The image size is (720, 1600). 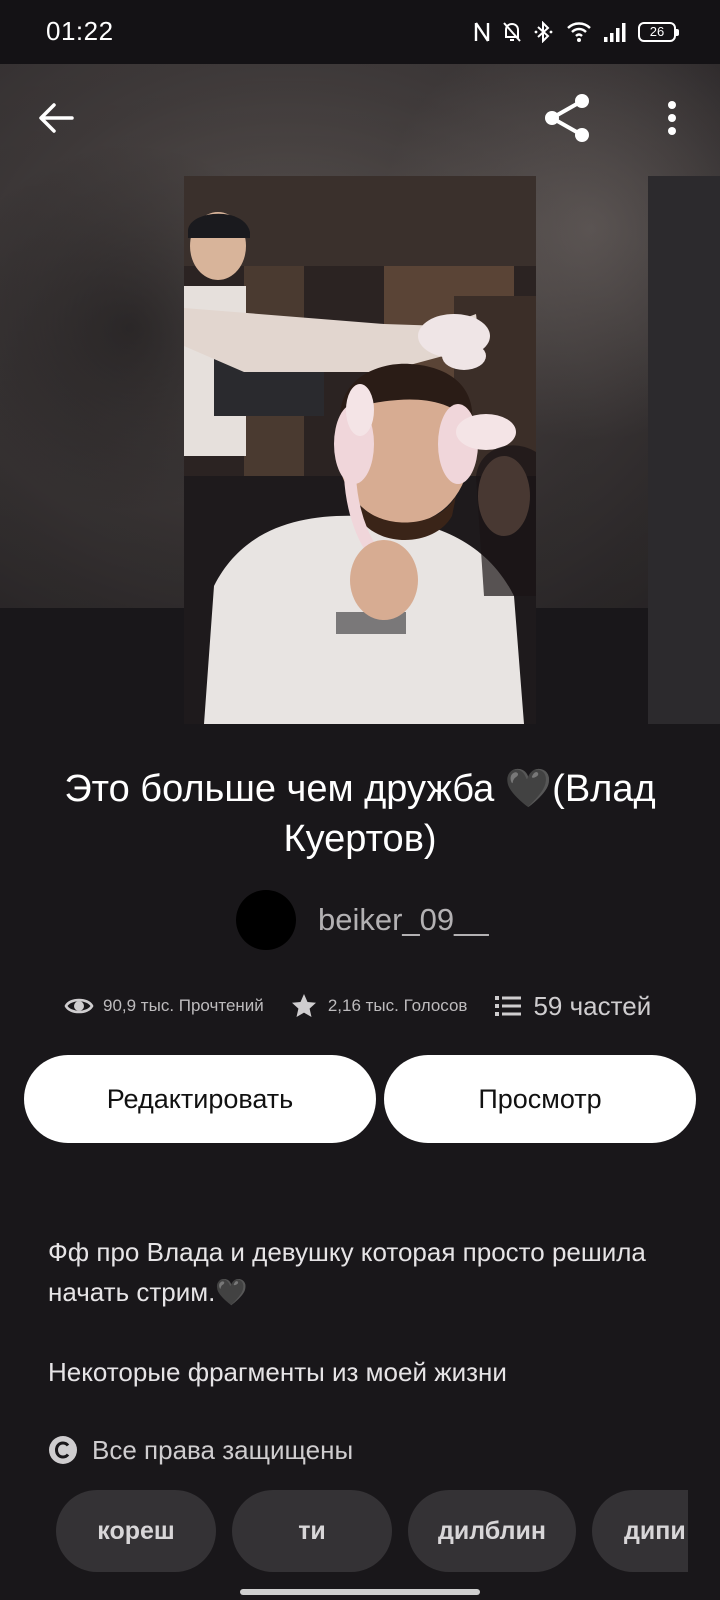 I want to click on more-vertical-icon, so click(x=672, y=118).